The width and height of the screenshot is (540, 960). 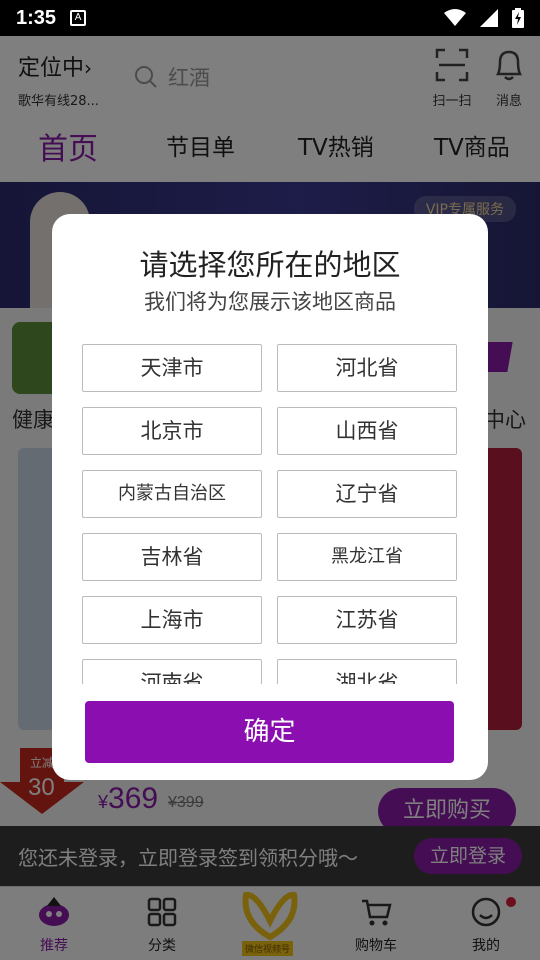 What do you see at coordinates (78, 18) in the screenshot?
I see `sim-icon: A` at bounding box center [78, 18].